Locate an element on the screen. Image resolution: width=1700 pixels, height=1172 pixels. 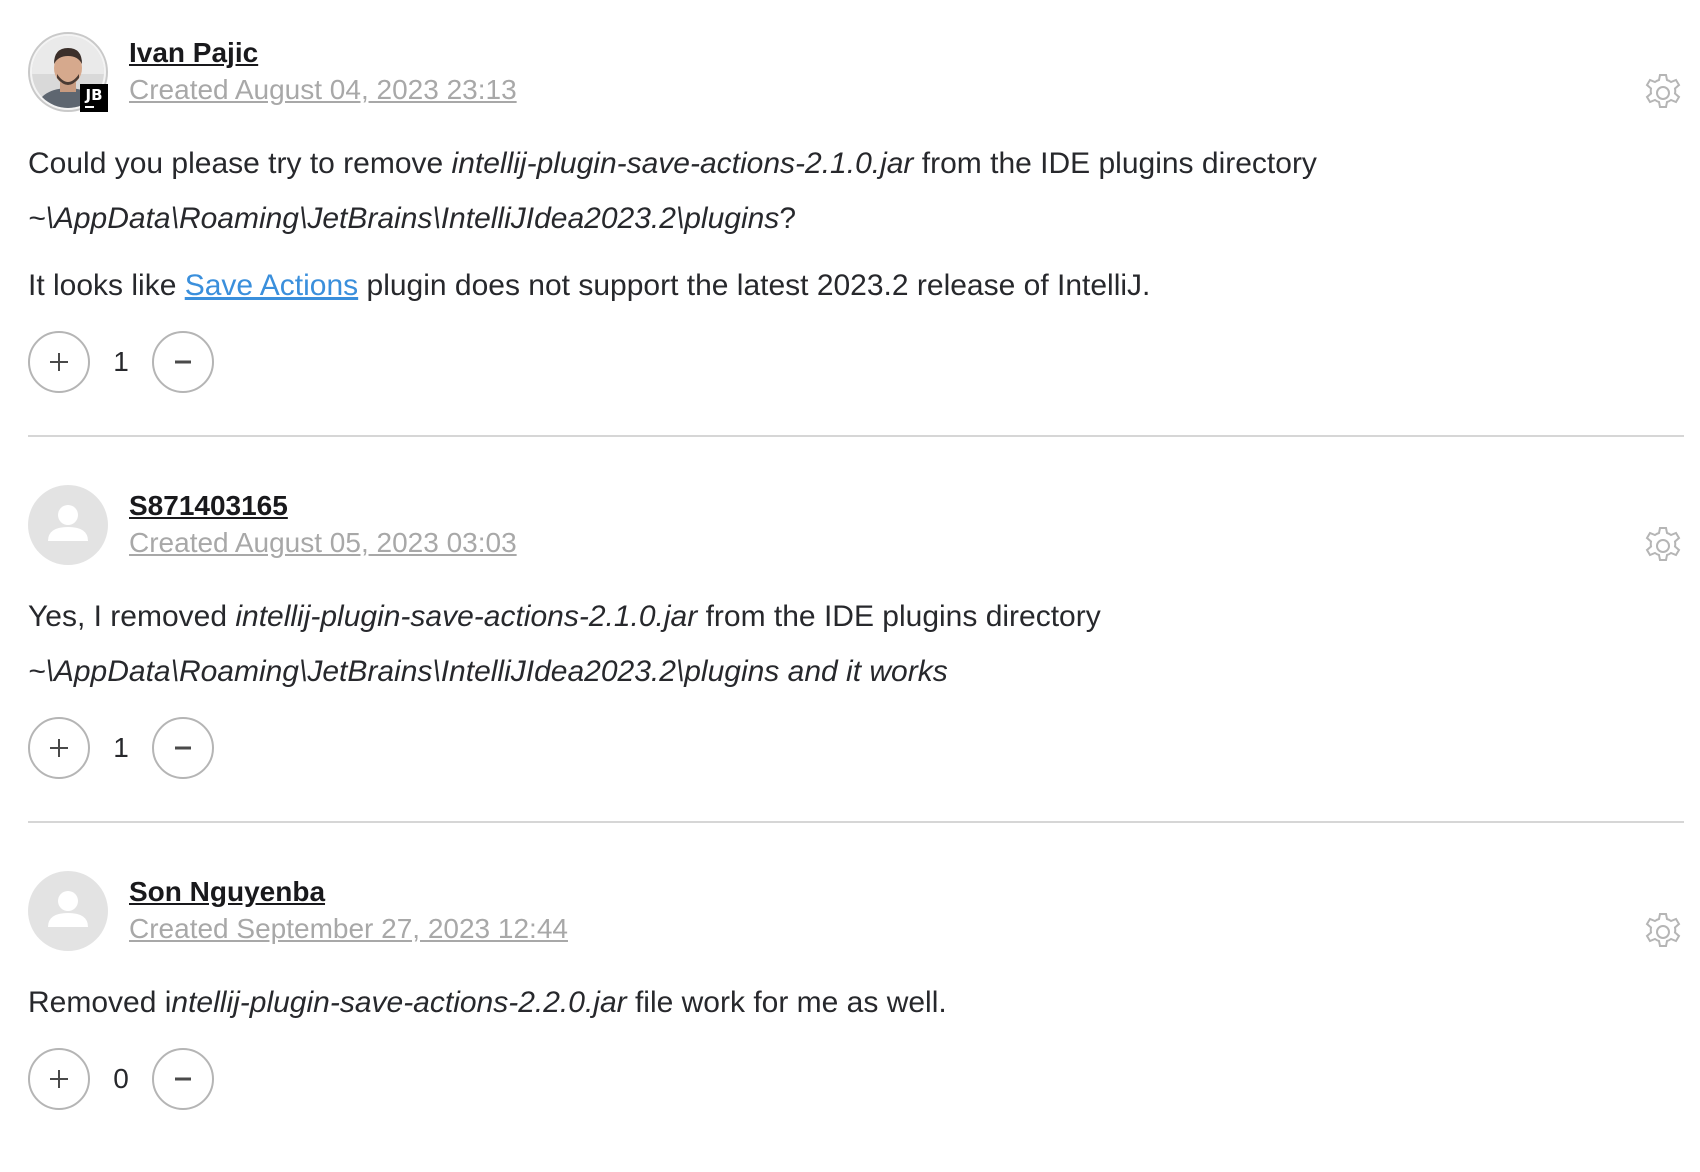
comment-meta: Ivan Pajic Created August 04, 2023 23:13 is located at coordinates (323, 72).